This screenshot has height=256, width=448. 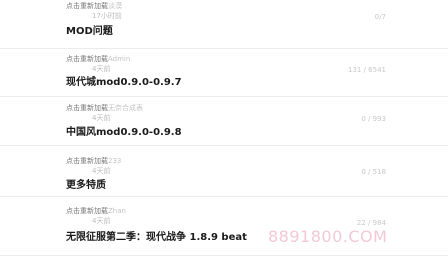 What do you see at coordinates (156, 237) in the screenshot?
I see `post-title: 无限征服第二季：现代战争 1.8.9 beat` at bounding box center [156, 237].